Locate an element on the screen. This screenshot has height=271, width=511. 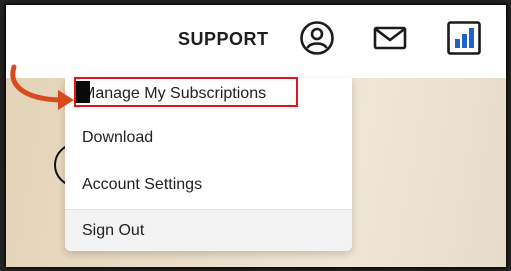
menu-item-label: Download is located at coordinates (118, 137).